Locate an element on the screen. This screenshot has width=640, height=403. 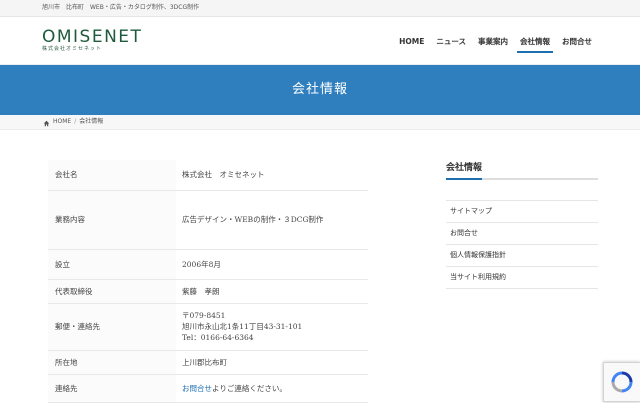
row-value: お問合せよりご連絡ください。 is located at coordinates (272, 388).